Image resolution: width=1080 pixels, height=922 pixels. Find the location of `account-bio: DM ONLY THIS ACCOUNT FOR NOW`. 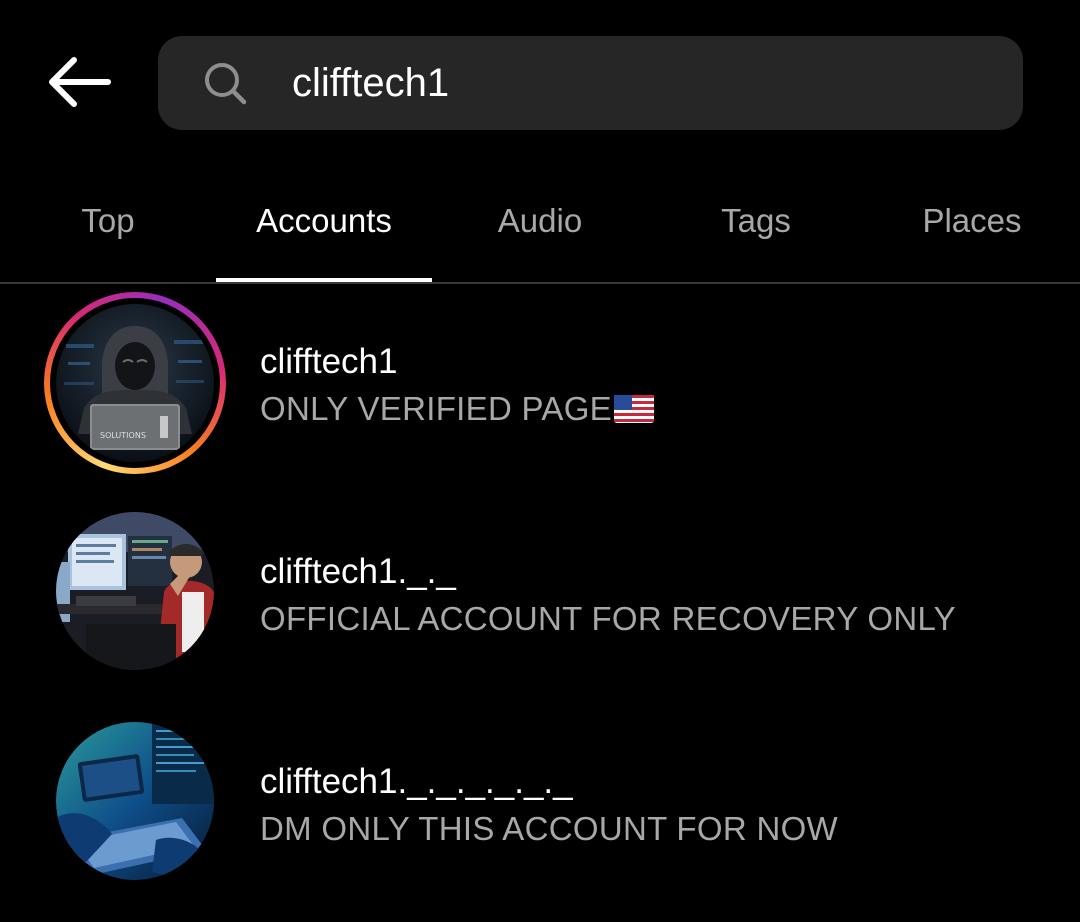

account-bio: DM ONLY THIS ACCOUNT FOR NOW is located at coordinates (549, 828).